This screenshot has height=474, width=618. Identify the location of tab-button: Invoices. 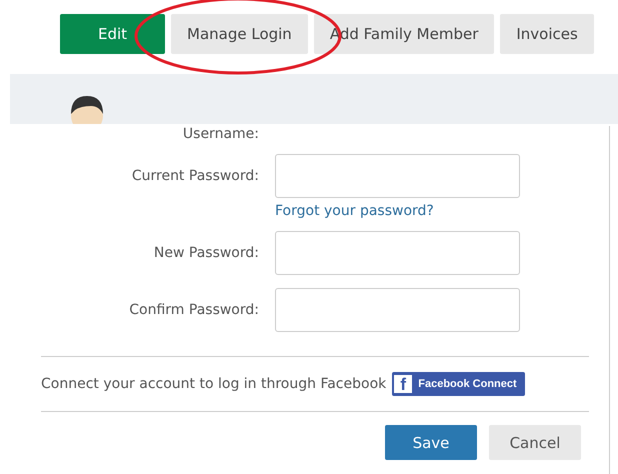
(547, 34).